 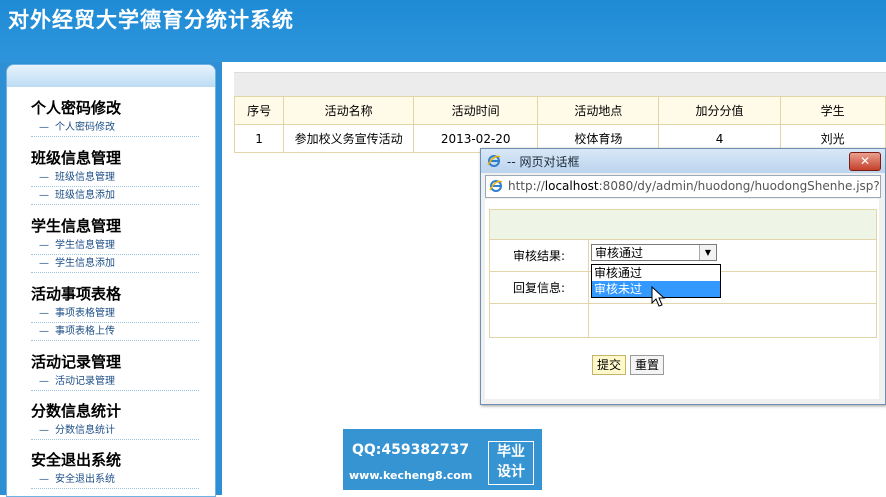 What do you see at coordinates (115, 128) in the screenshot?
I see `sidebar-item-password: — 个人密码修改` at bounding box center [115, 128].